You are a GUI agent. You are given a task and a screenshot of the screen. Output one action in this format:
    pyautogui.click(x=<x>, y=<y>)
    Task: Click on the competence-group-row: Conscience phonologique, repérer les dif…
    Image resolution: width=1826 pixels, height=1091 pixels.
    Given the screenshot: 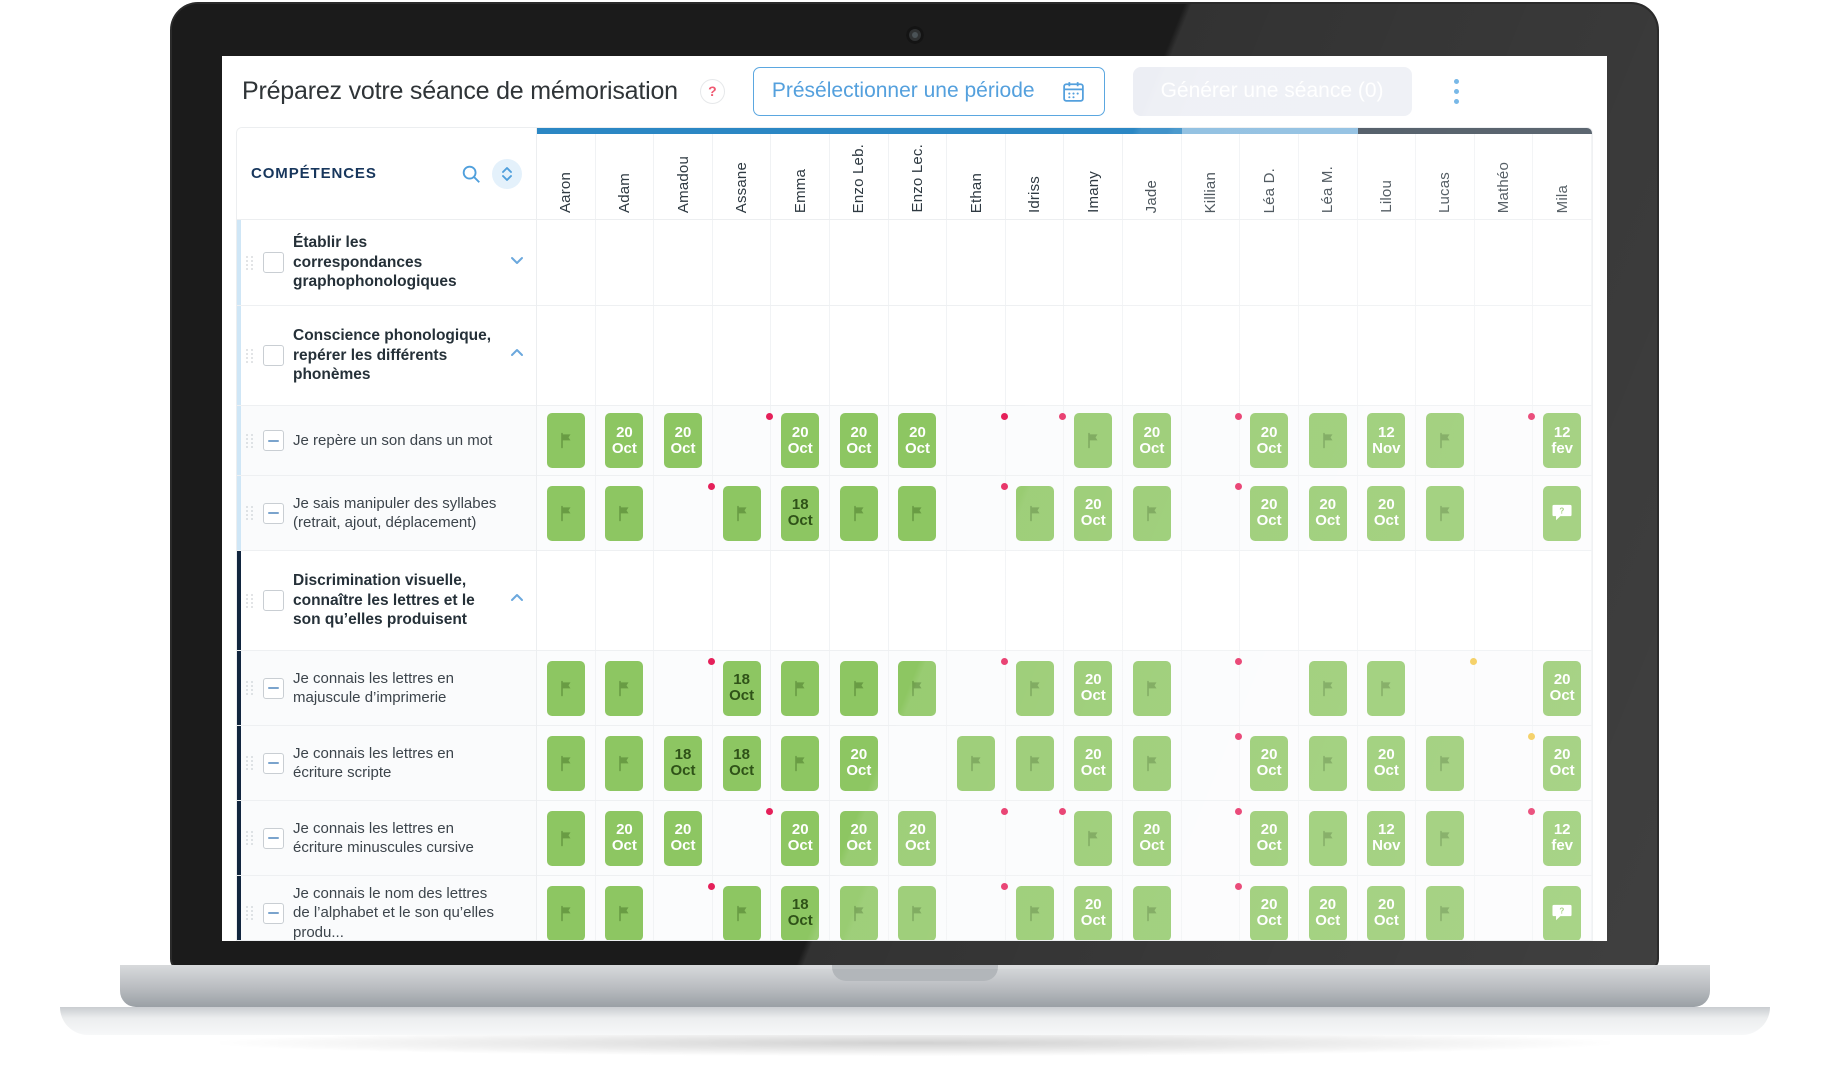 What is the action you would take?
    pyautogui.click(x=386, y=356)
    